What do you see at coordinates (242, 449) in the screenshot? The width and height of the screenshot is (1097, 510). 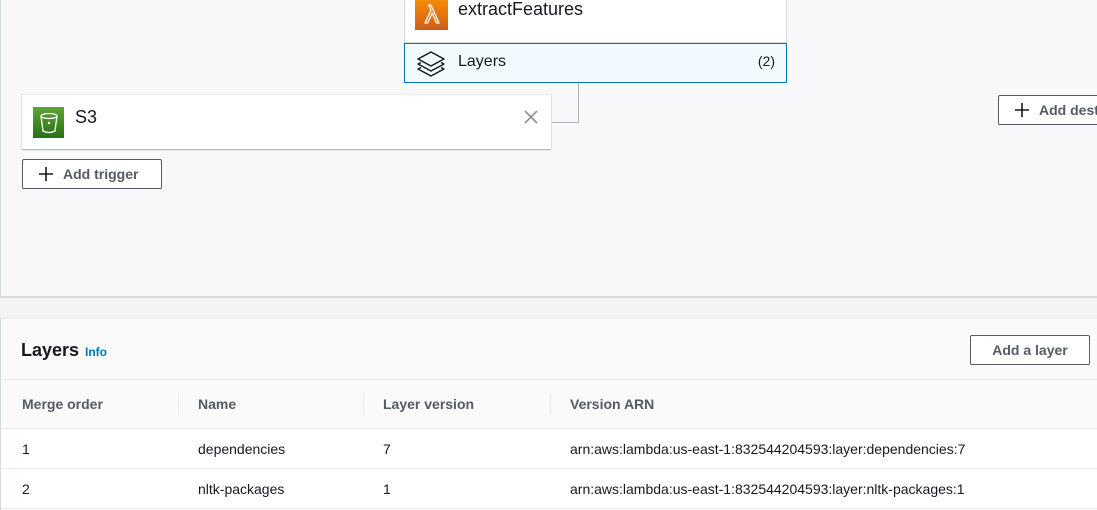 I see `layer-name-cell: dependencies` at bounding box center [242, 449].